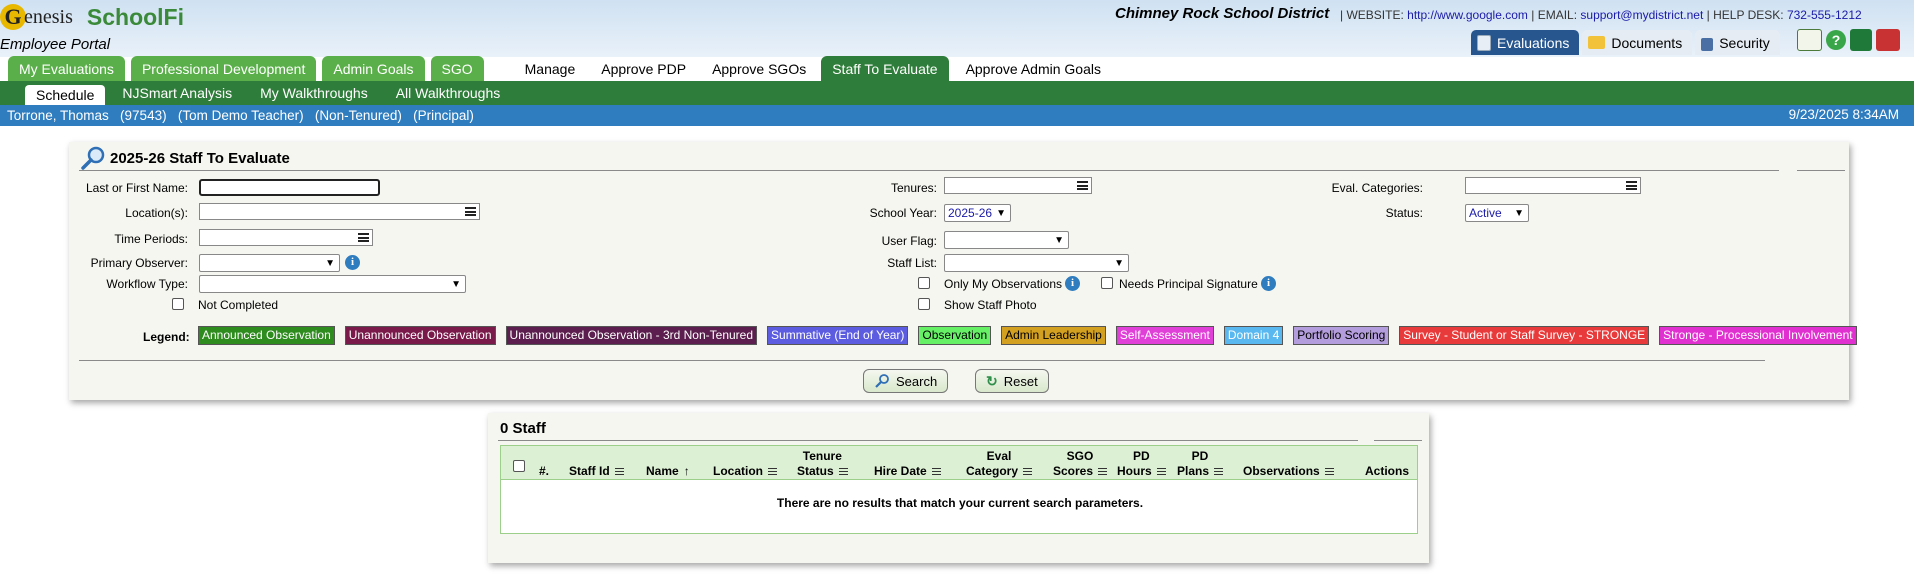  Describe the element at coordinates (1080, 464) in the screenshot. I see `column-header-sgo-scores: SGO Scores` at that location.